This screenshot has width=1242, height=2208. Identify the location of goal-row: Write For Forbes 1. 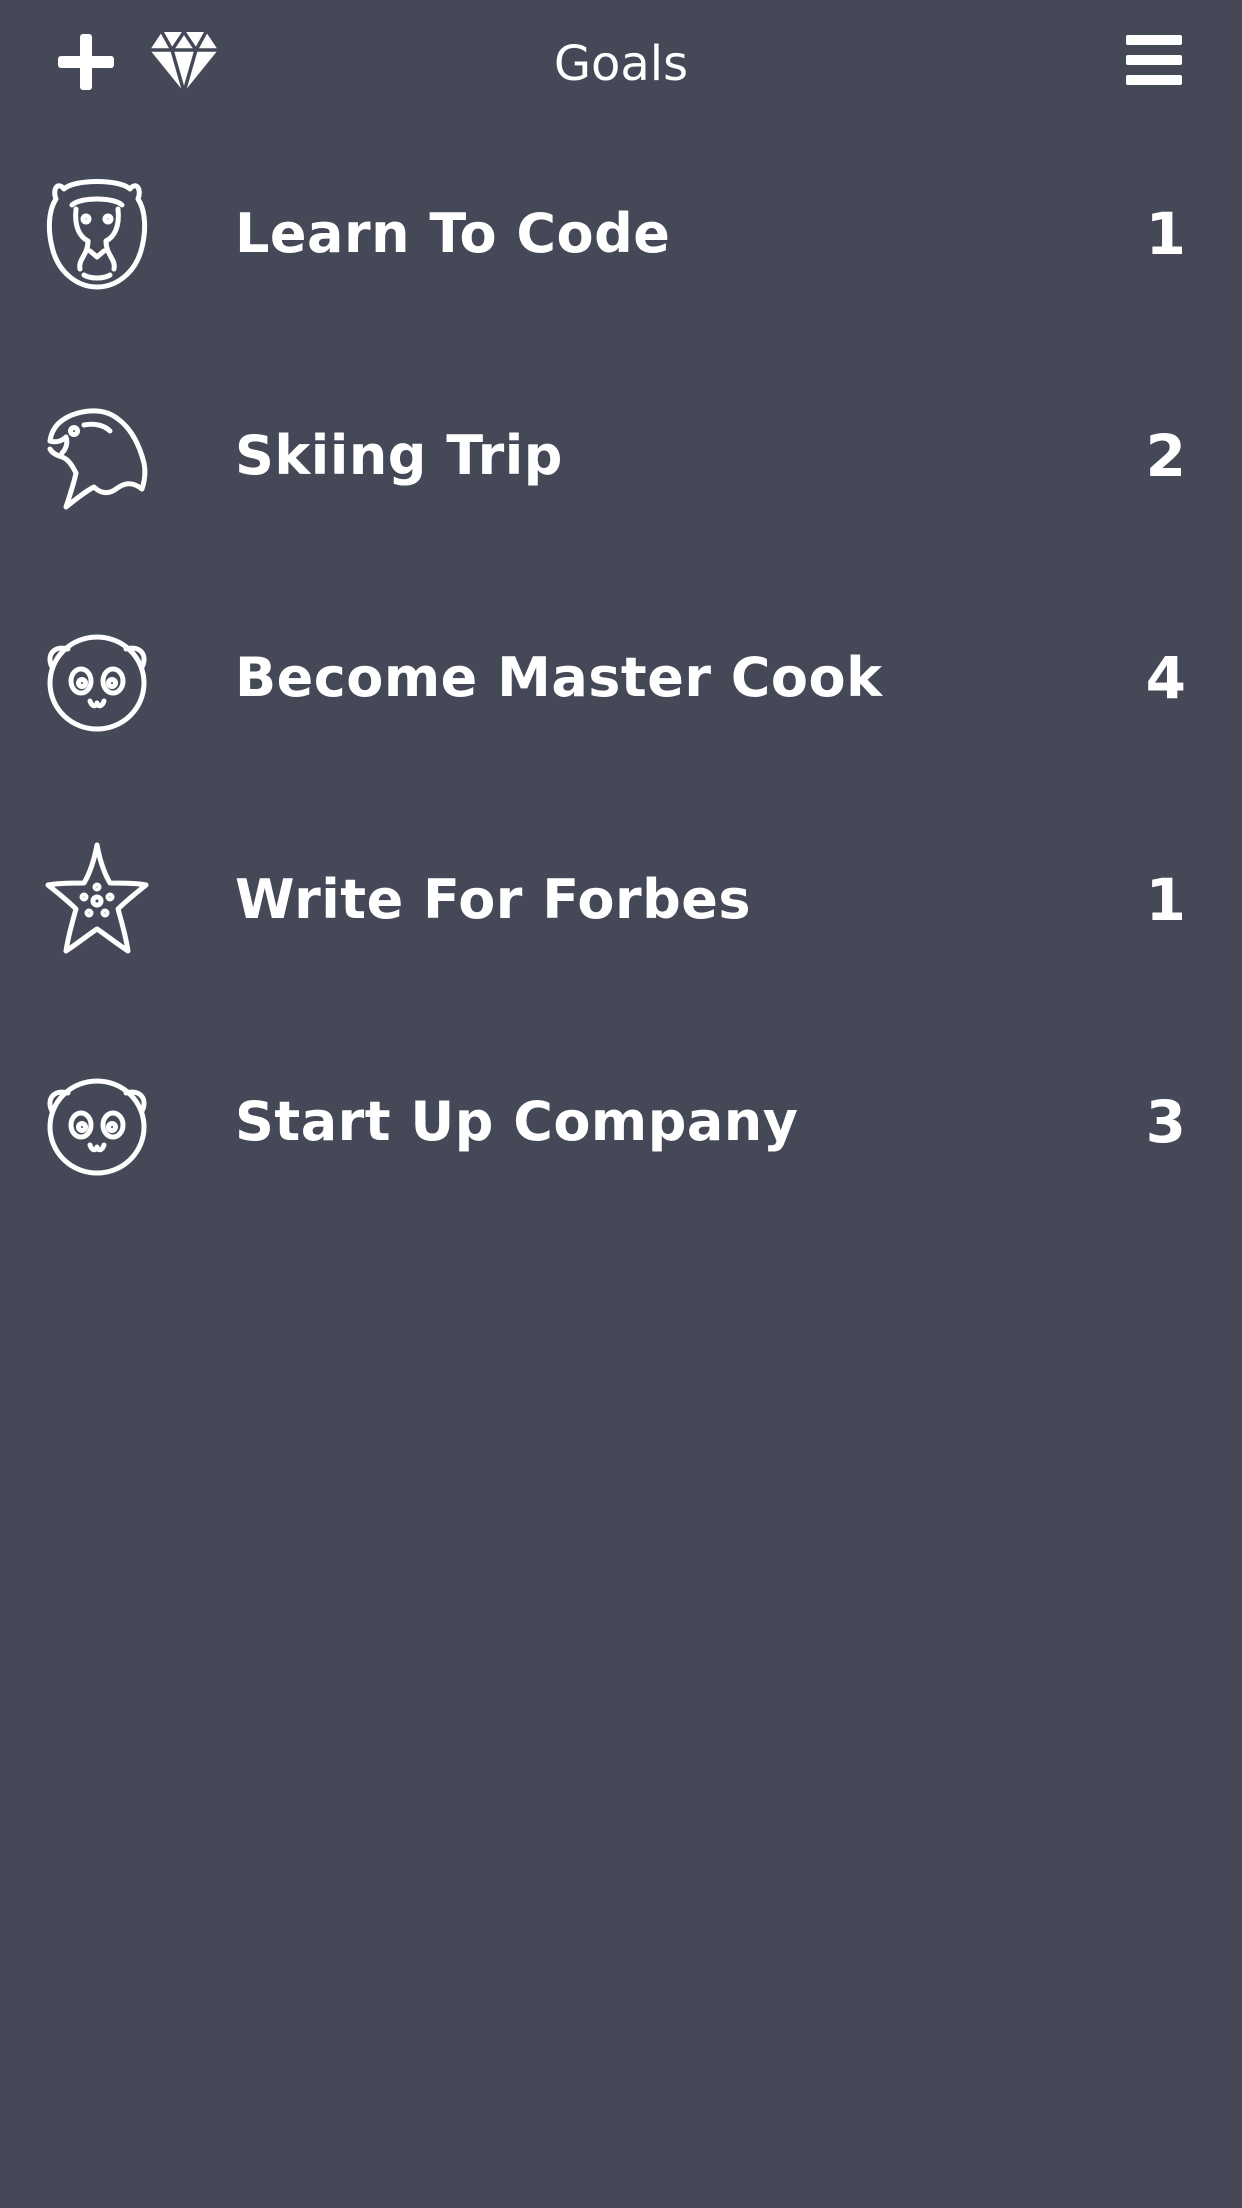
(621, 907).